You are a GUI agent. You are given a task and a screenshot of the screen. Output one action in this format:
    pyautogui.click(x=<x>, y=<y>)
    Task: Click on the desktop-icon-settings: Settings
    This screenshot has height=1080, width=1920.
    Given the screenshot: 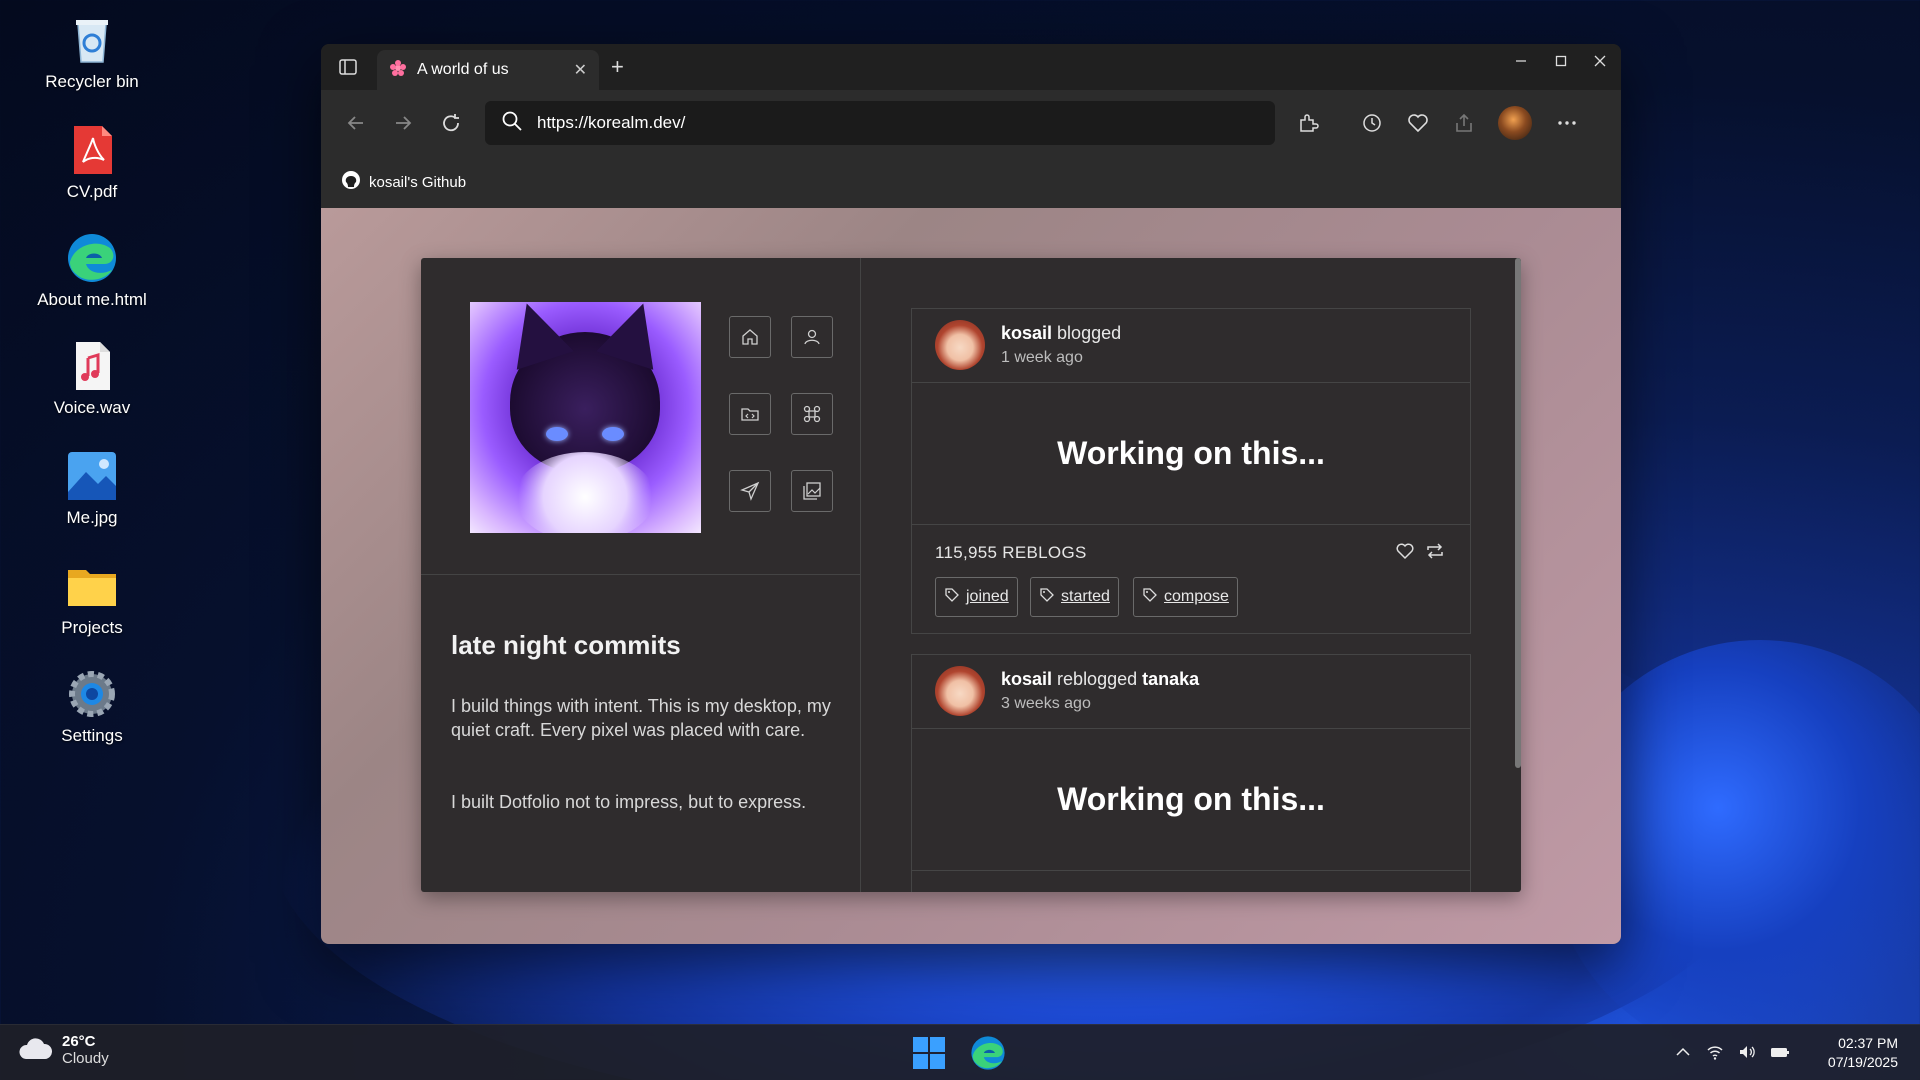 What is the action you would take?
    pyautogui.click(x=92, y=707)
    